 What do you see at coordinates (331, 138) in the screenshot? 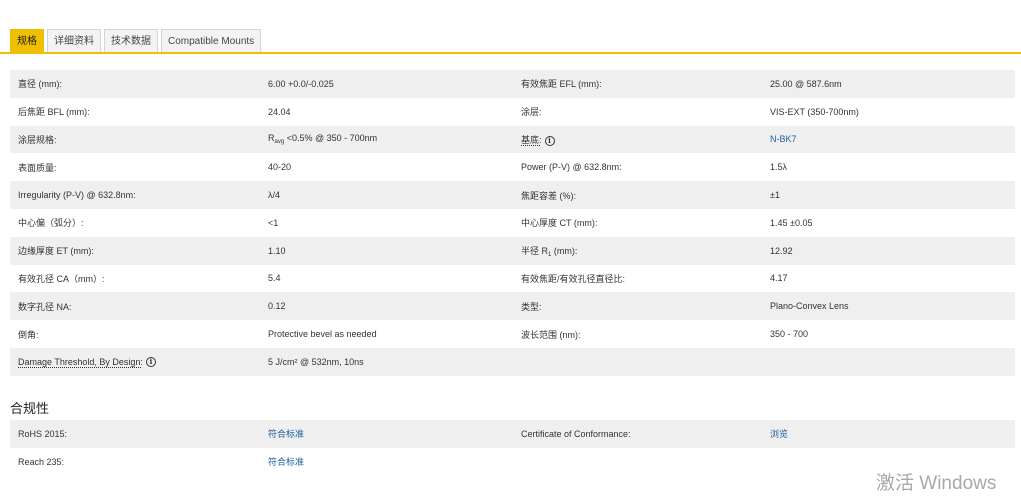
I see `ravg-value: <0.5% @ 350 - 700nm` at bounding box center [331, 138].